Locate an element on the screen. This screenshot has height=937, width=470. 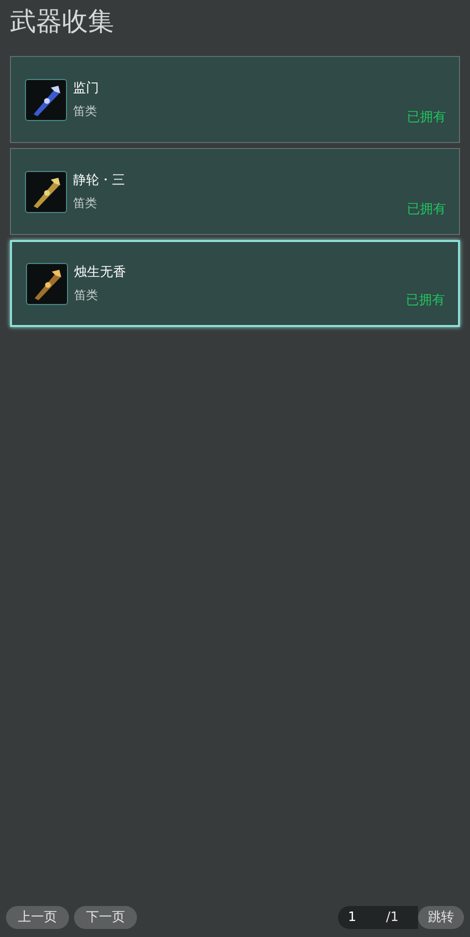
page-title: 武器收集 is located at coordinates (62, 22).